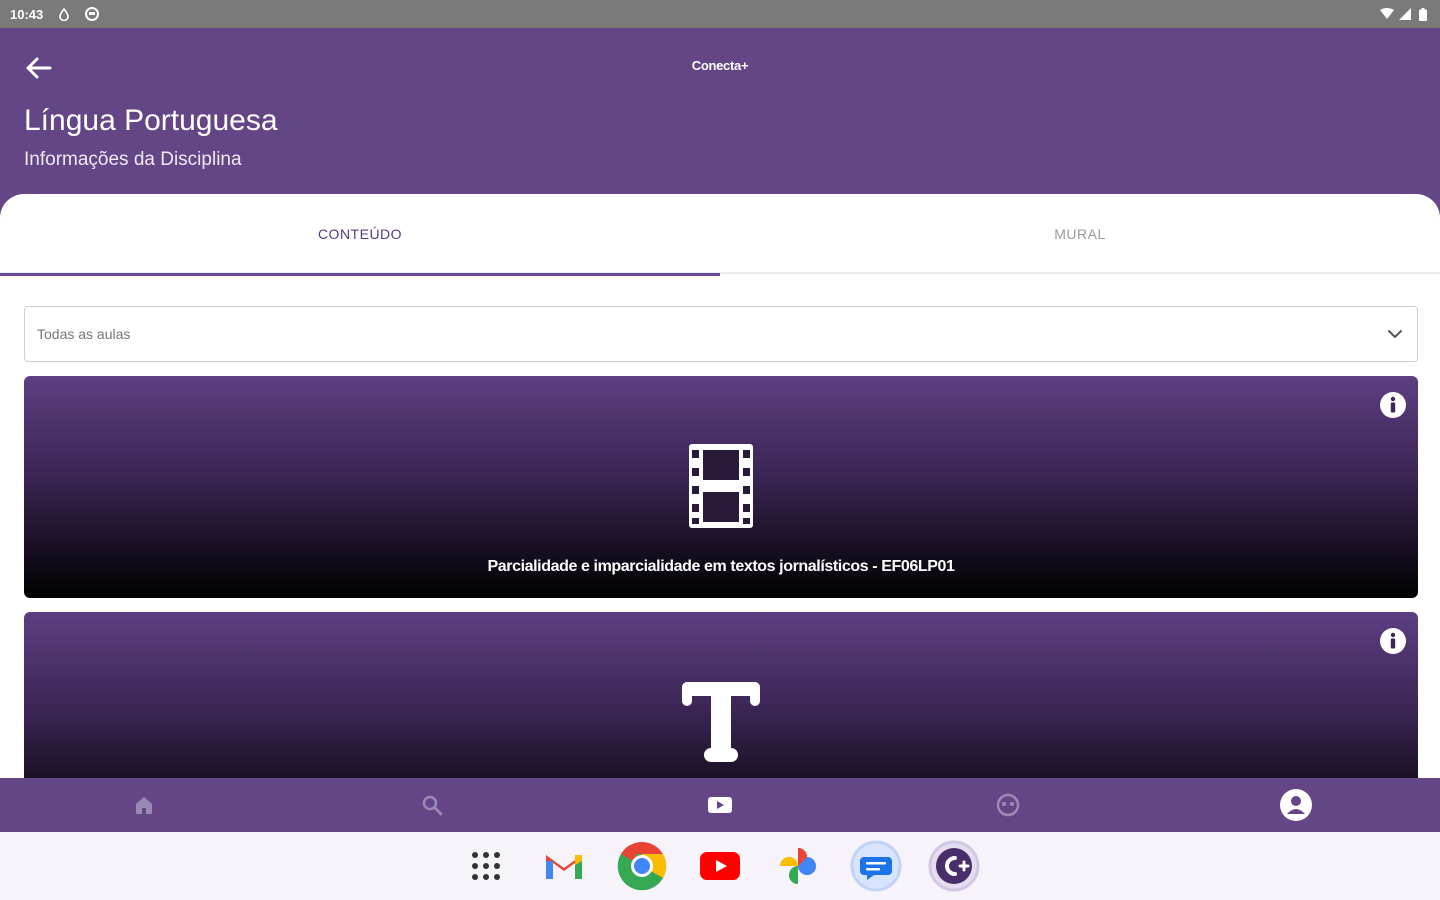 This screenshot has height=900, width=1440. What do you see at coordinates (151, 120) in the screenshot?
I see `page-title: Língua Portuguesa` at bounding box center [151, 120].